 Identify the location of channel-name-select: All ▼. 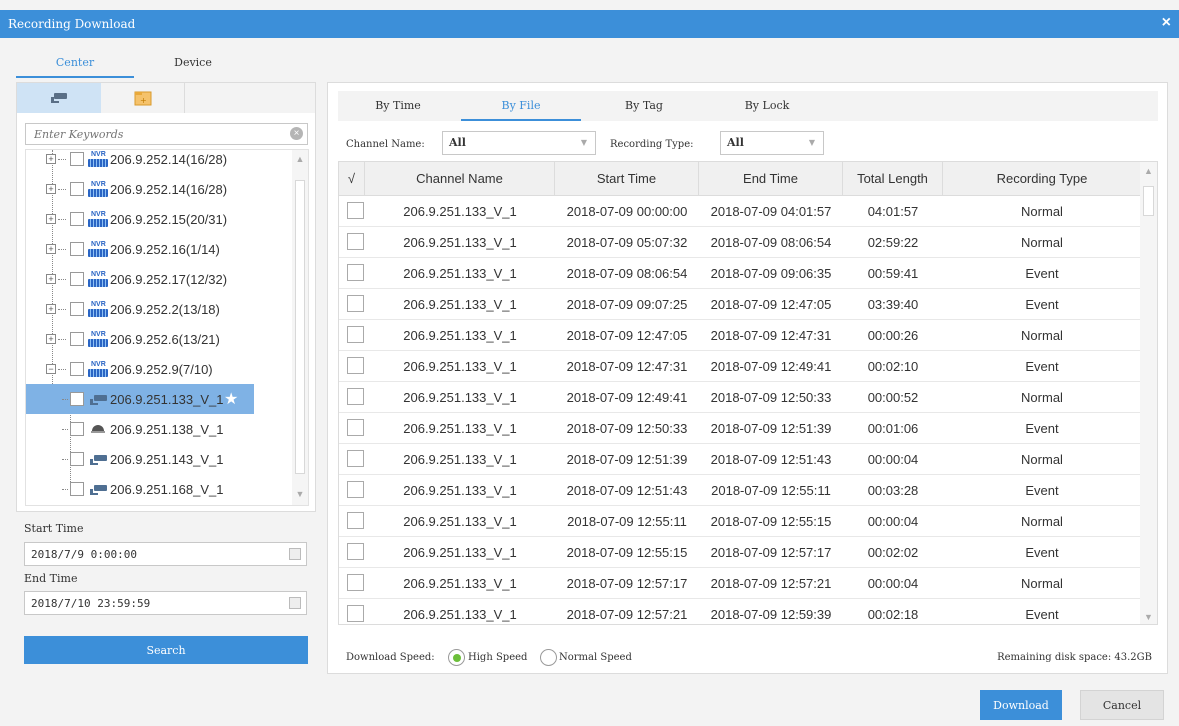
(519, 143).